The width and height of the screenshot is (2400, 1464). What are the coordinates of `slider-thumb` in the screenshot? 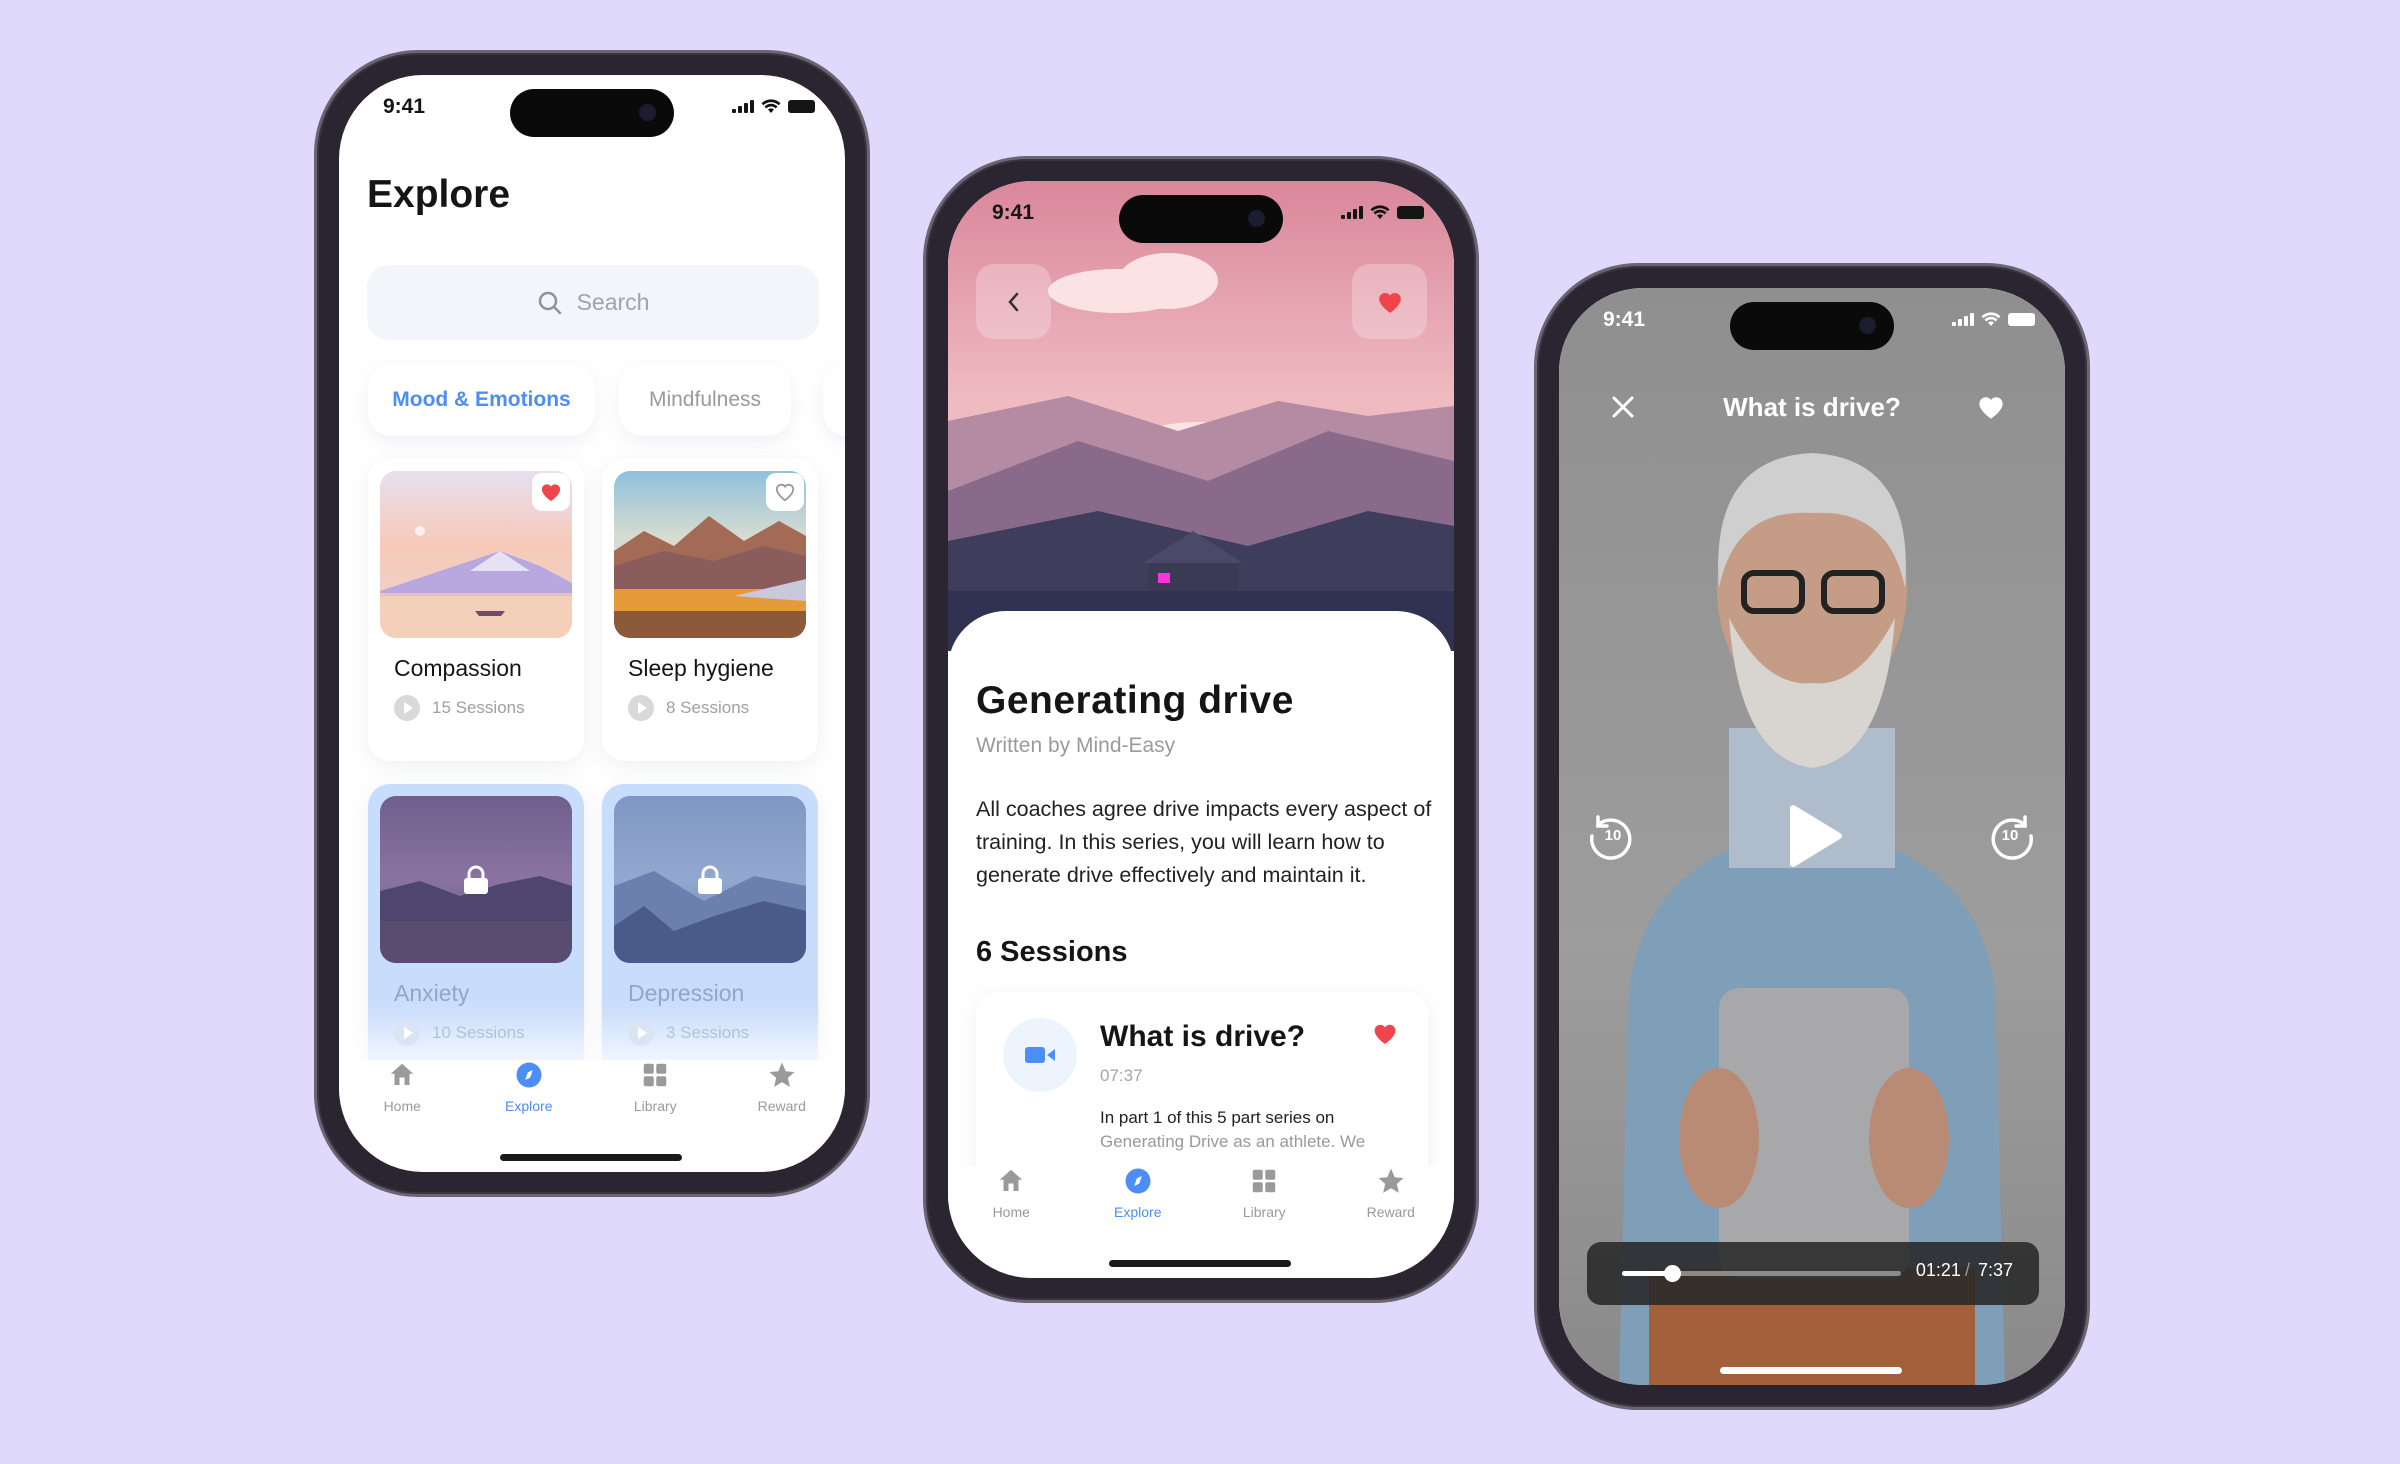 It's located at (1673, 1273).